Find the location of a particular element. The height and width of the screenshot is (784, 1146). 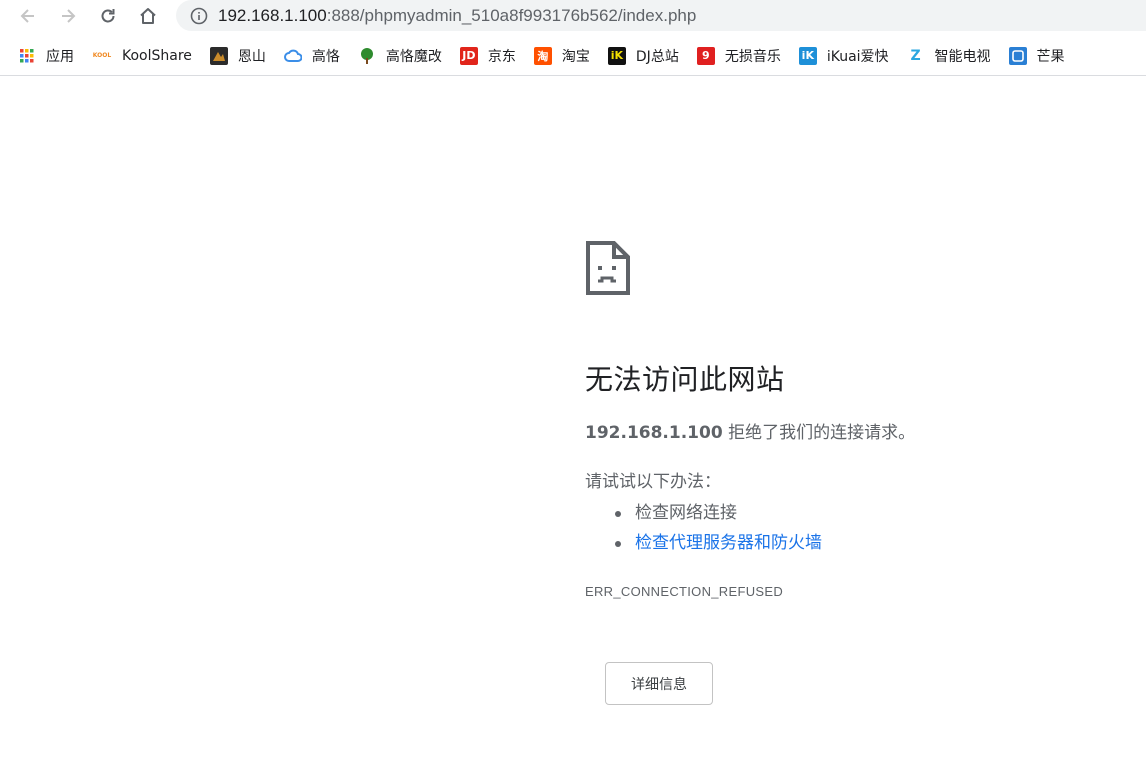

dj-icon: iK is located at coordinates (616, 55).